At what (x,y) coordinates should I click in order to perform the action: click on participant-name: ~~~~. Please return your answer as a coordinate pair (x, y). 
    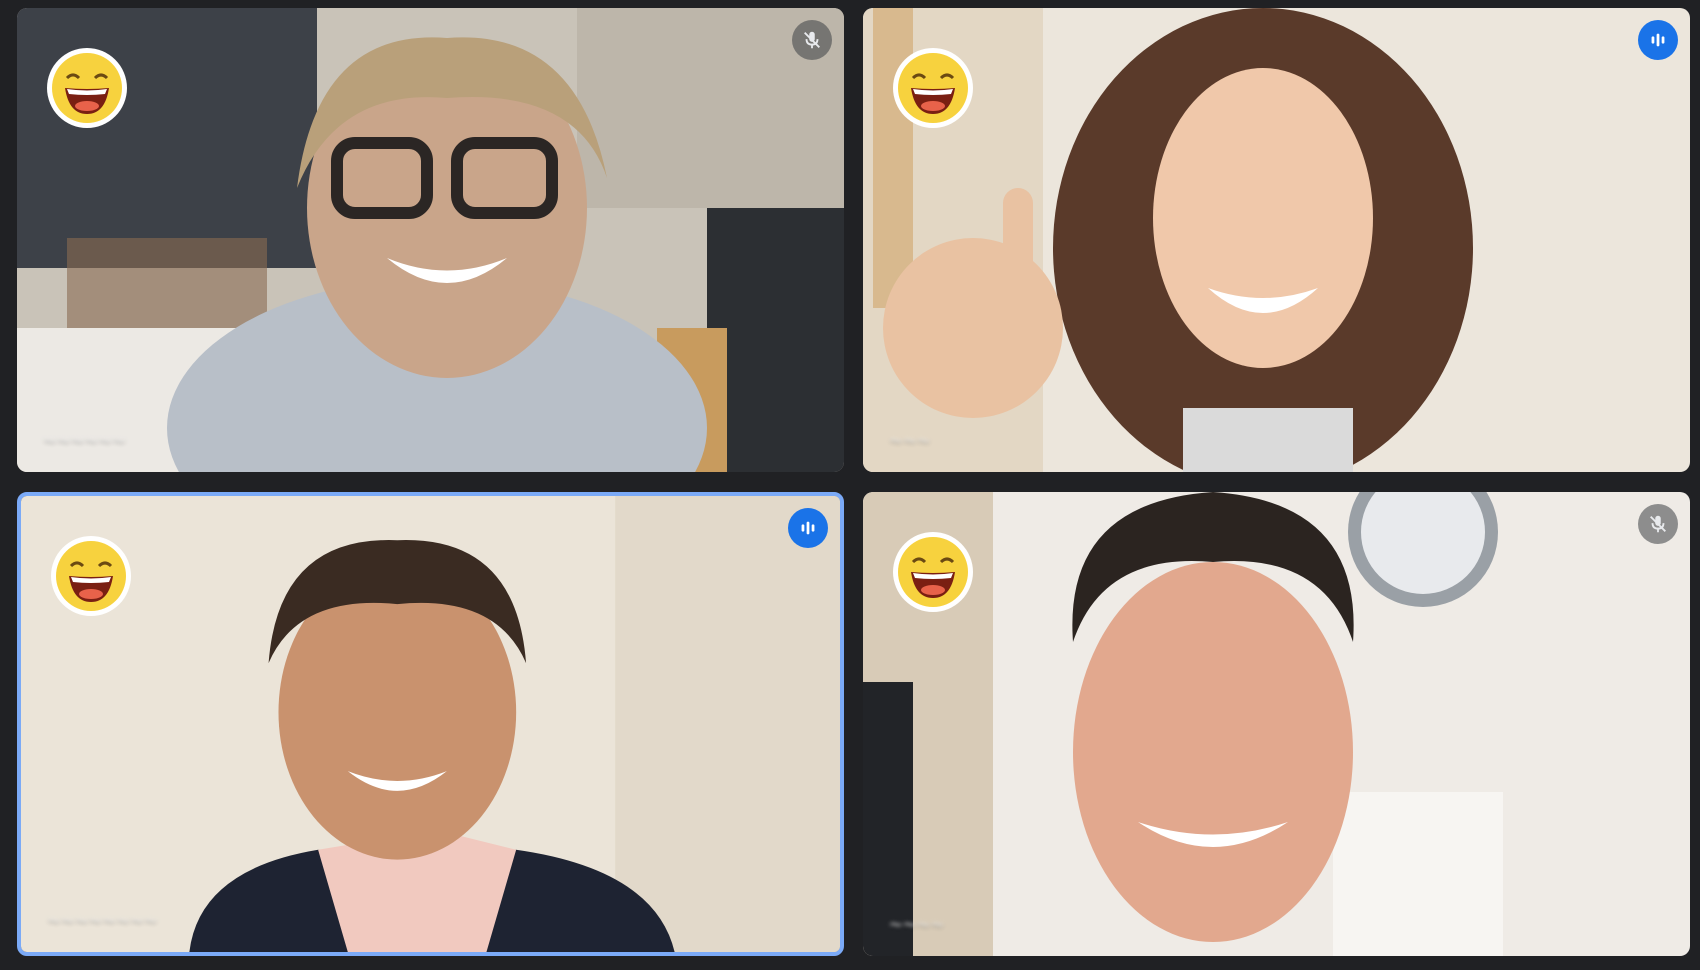
    Looking at the image, I should click on (917, 924).